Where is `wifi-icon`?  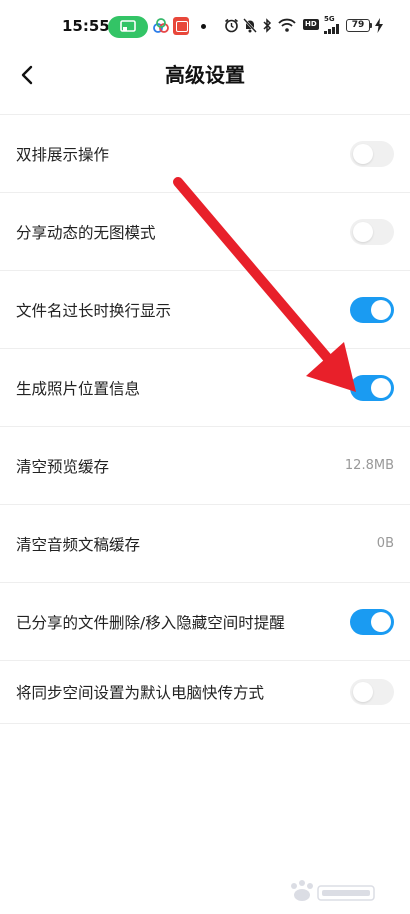
wifi-icon is located at coordinates (287, 25).